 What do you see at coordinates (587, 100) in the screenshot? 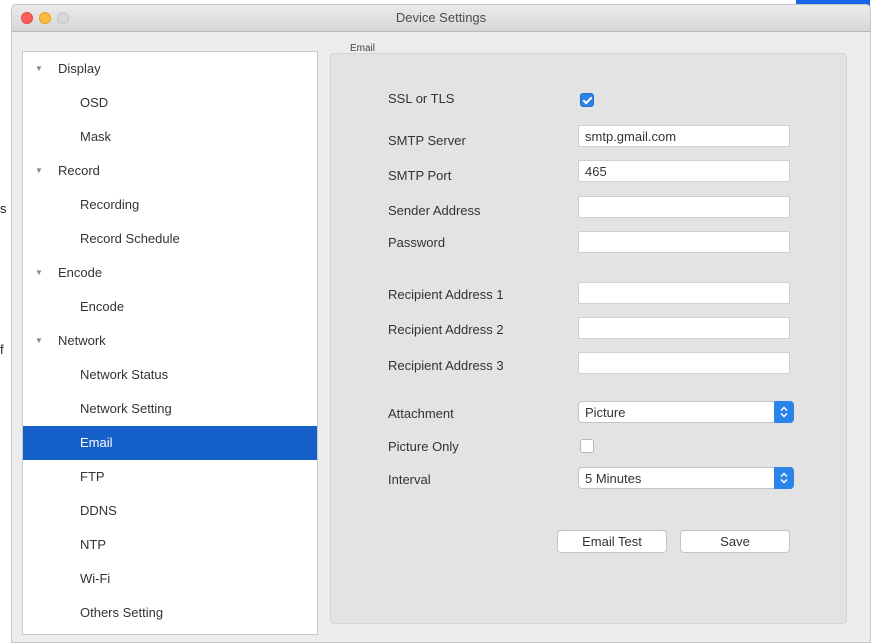
I see `ssl-tls-checkbox` at bounding box center [587, 100].